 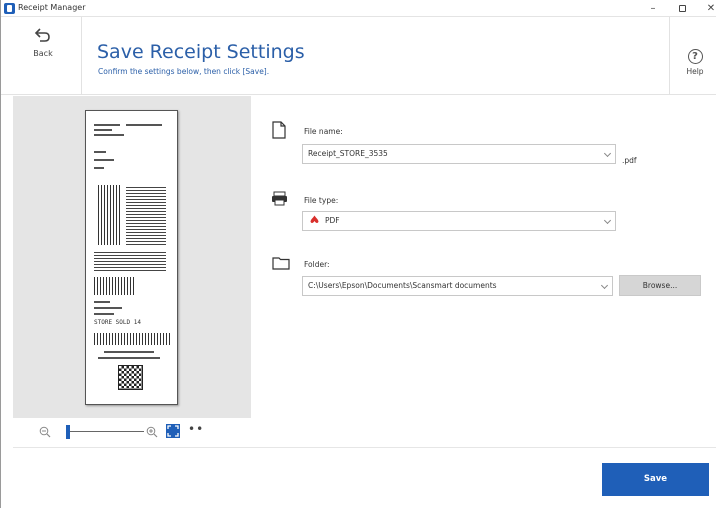 What do you see at coordinates (459, 154) in the screenshot?
I see `file-name-input: Receipt_STORE_3535` at bounding box center [459, 154].